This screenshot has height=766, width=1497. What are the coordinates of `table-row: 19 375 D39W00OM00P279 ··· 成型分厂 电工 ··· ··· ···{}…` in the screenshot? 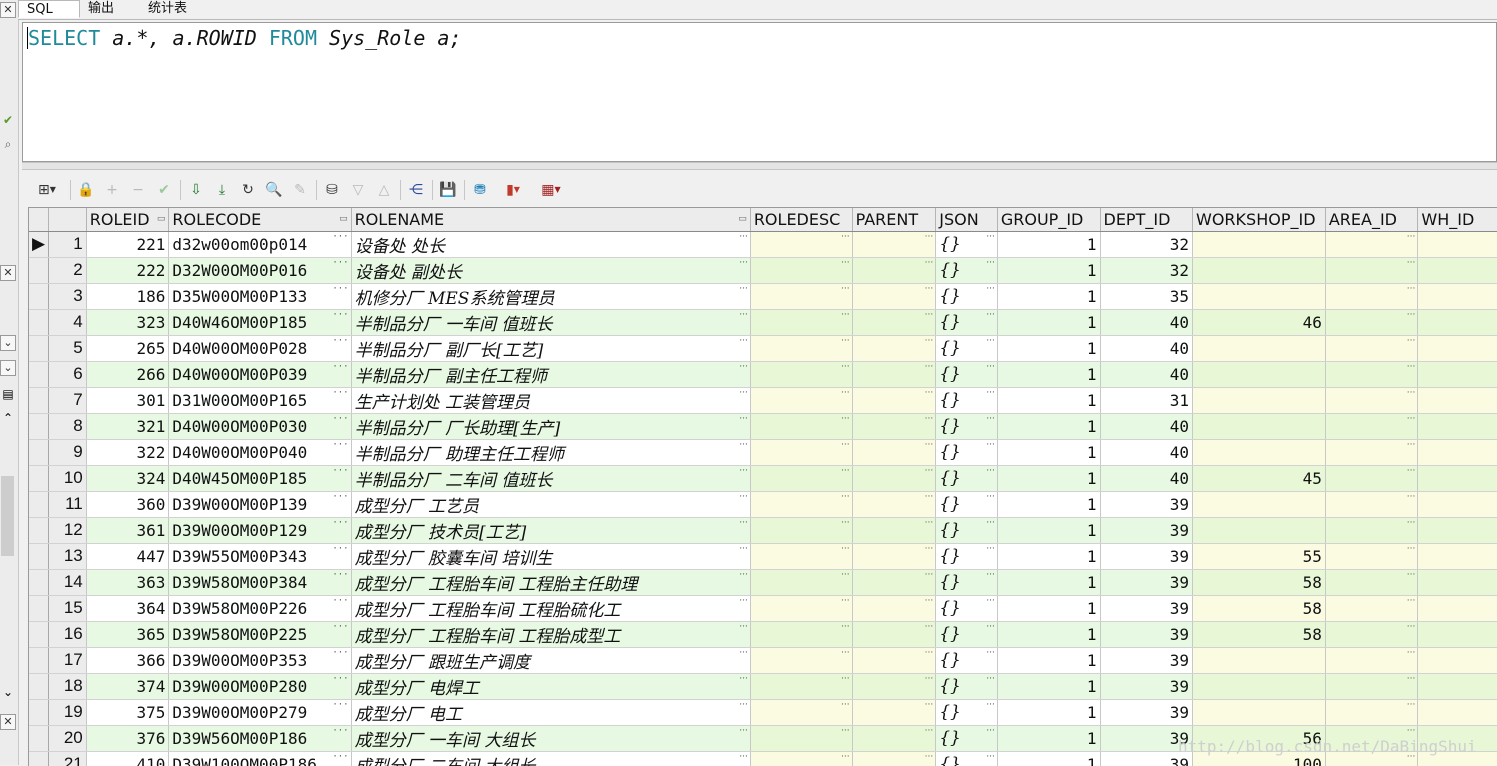 It's located at (763, 712).